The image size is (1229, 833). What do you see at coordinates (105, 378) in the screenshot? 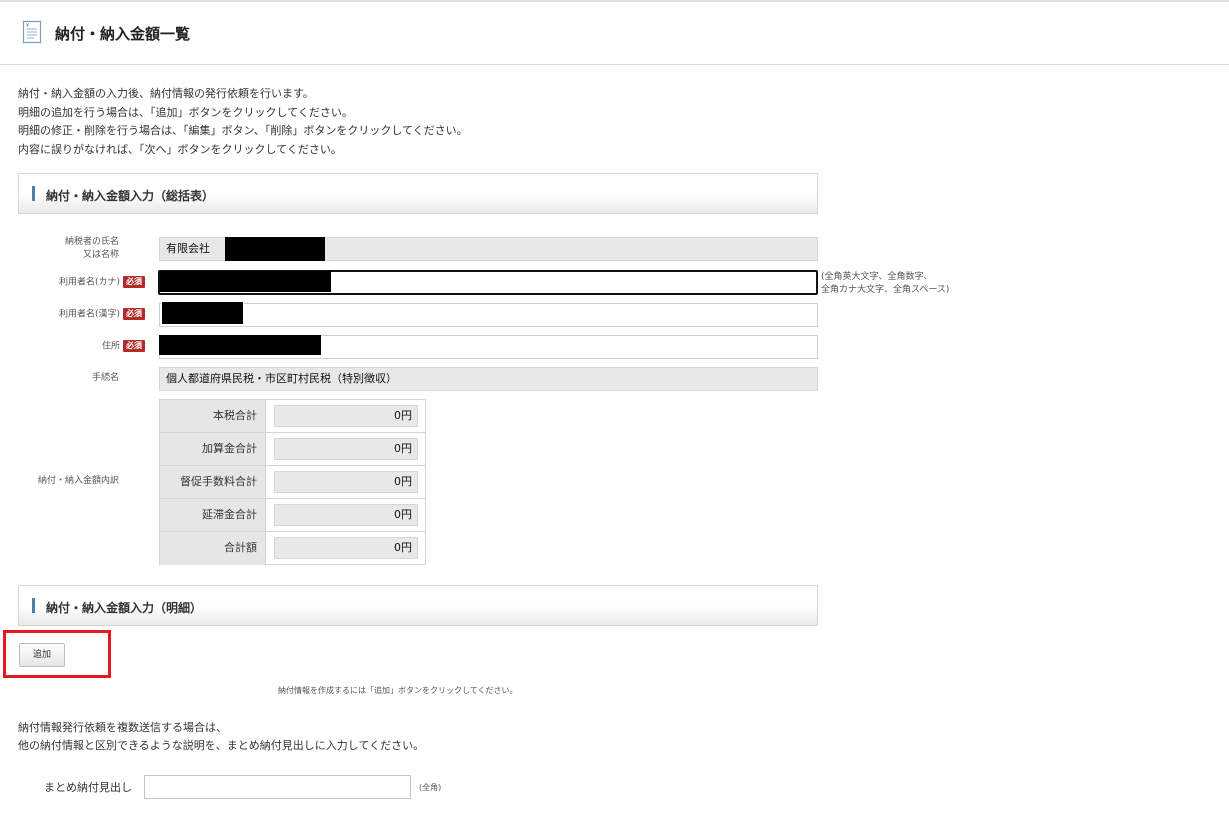
I see `procedure-label: 手続名` at bounding box center [105, 378].